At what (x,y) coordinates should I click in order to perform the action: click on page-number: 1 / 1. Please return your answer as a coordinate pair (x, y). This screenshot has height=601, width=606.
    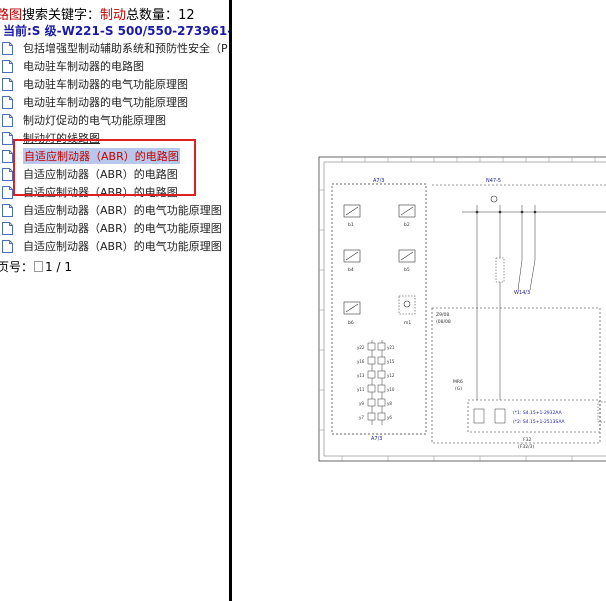
    Looking at the image, I should click on (58, 267).